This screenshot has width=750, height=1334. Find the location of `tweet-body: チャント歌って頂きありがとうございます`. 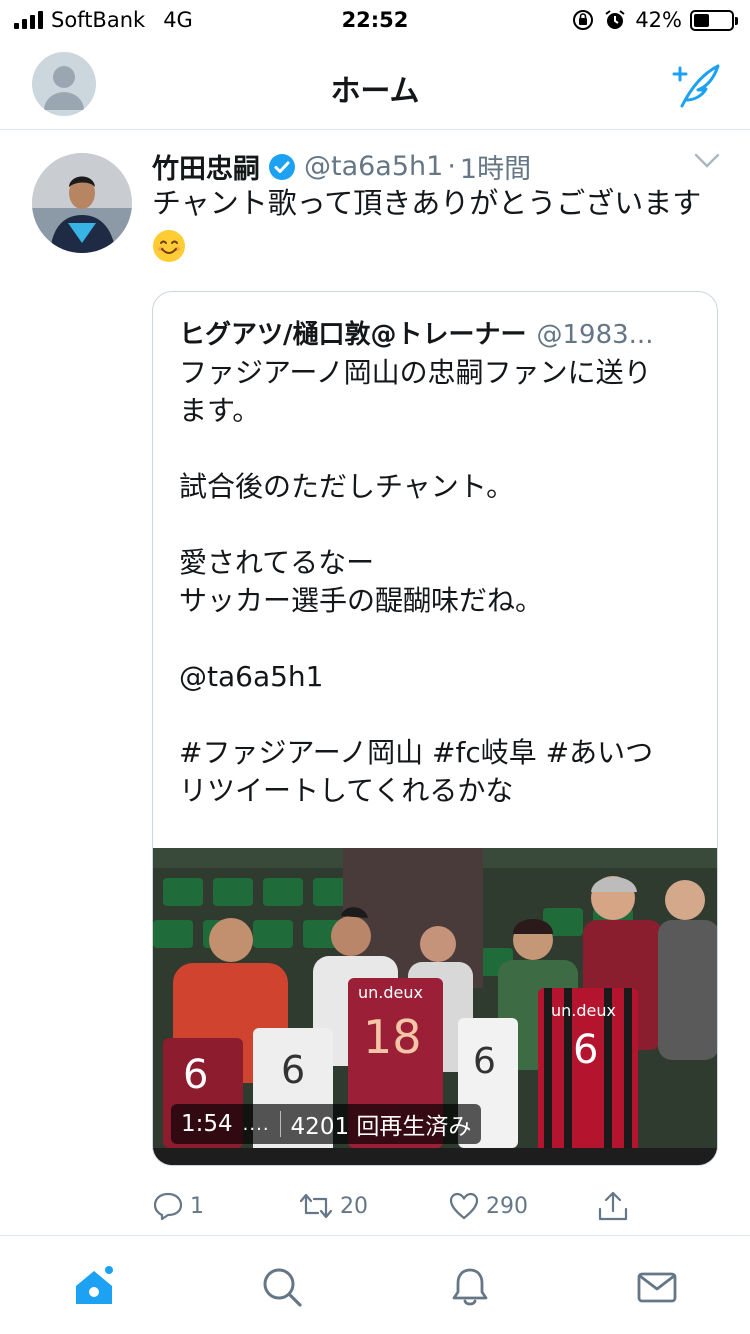

tweet-body: チャント歌って頂きありがとうございます is located at coordinates (427, 203).